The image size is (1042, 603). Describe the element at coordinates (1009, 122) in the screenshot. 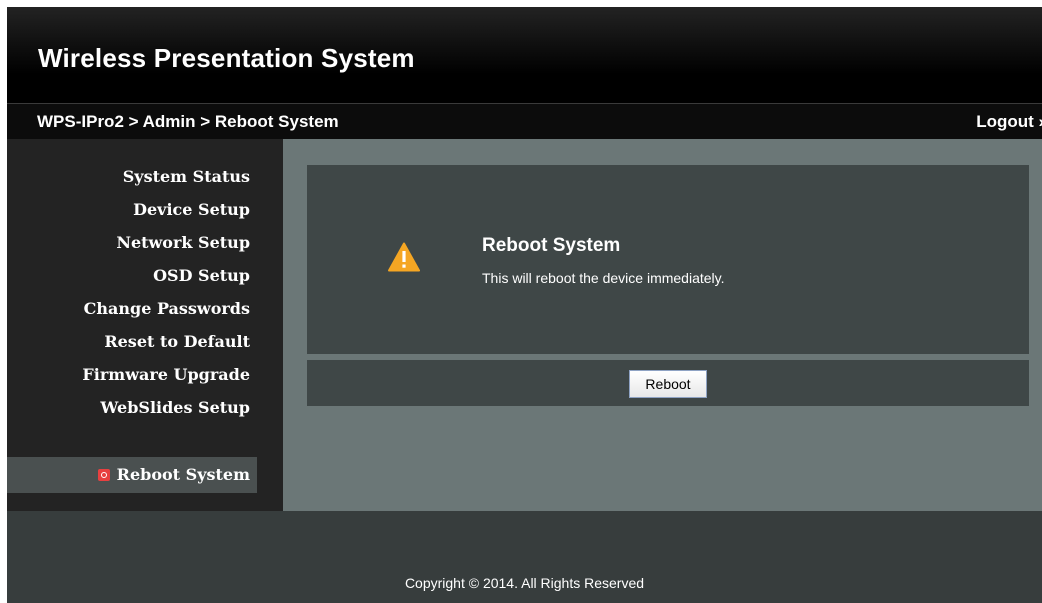

I see `logout-link: Logout »` at that location.